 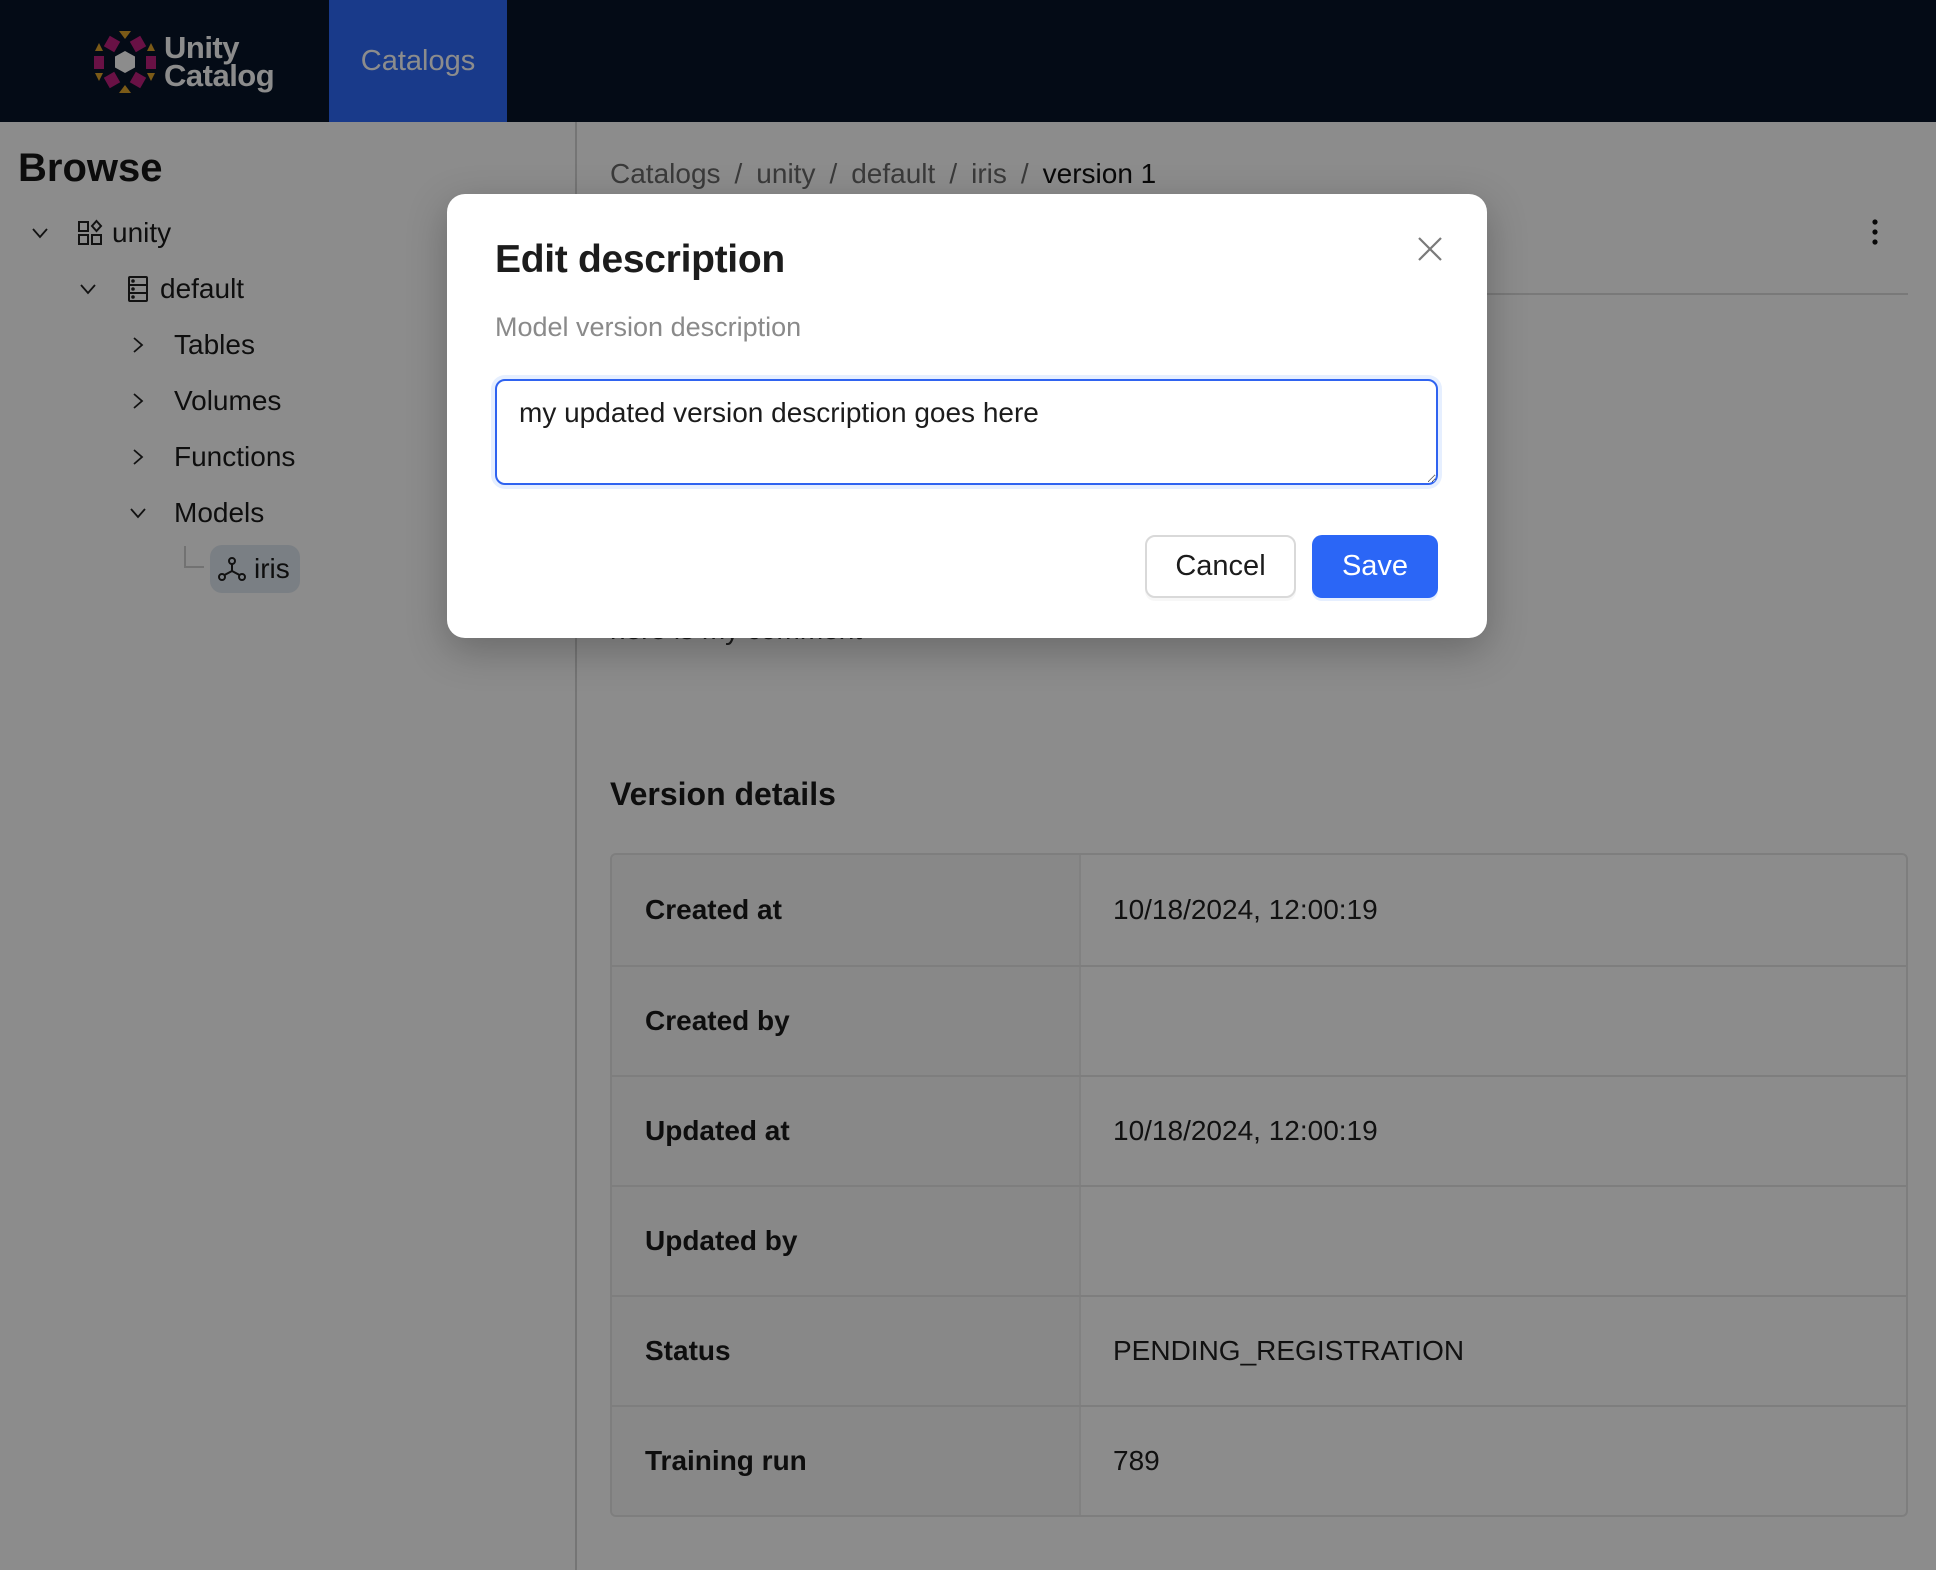 I want to click on description-textarea-container: my updated version description goes here, so click(x=966, y=432).